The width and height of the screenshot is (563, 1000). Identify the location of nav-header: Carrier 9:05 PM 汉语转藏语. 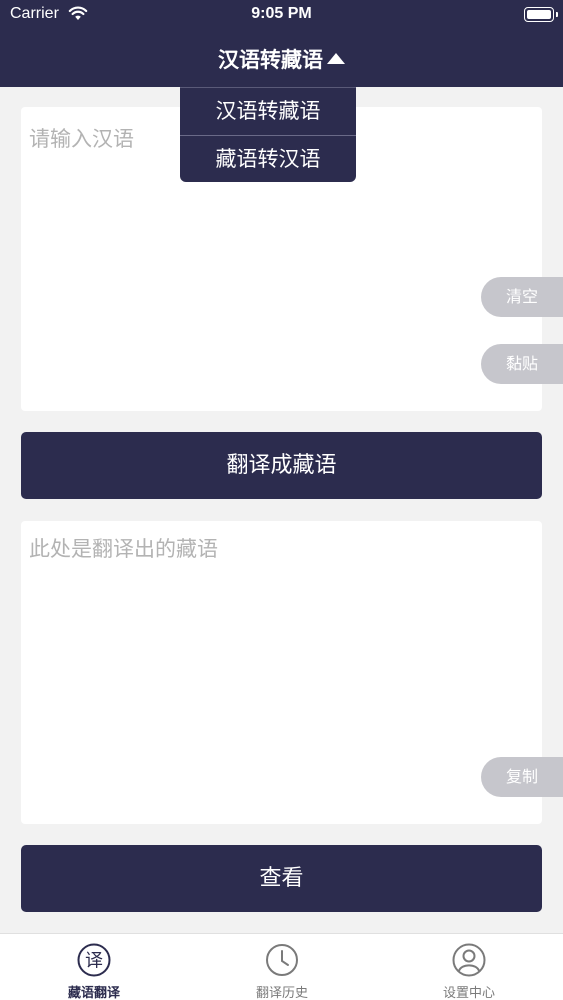
(281, 43).